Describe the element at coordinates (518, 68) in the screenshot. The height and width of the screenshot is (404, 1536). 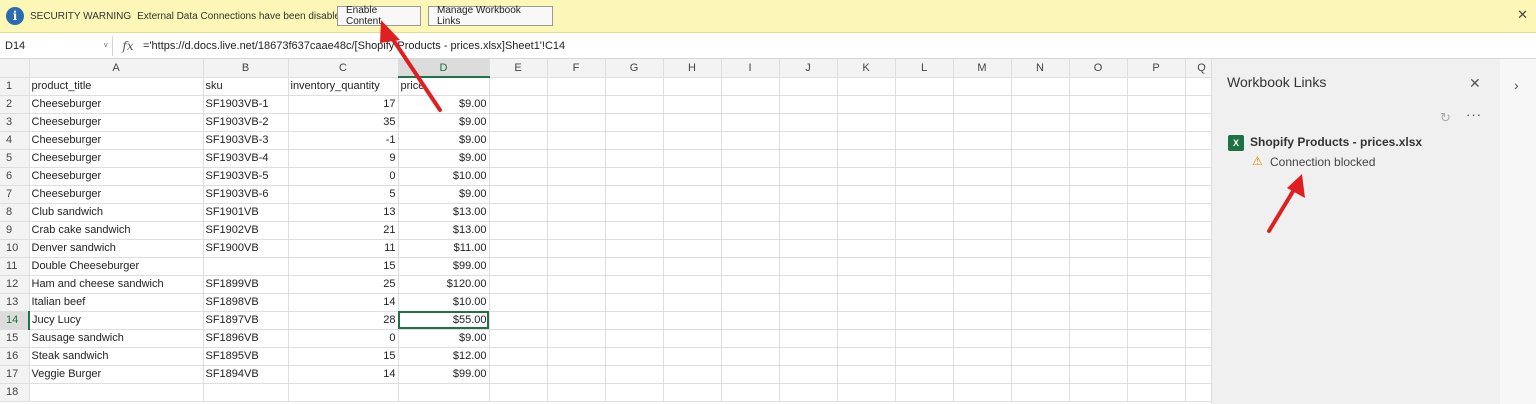
I see `column-header-e: E` at that location.